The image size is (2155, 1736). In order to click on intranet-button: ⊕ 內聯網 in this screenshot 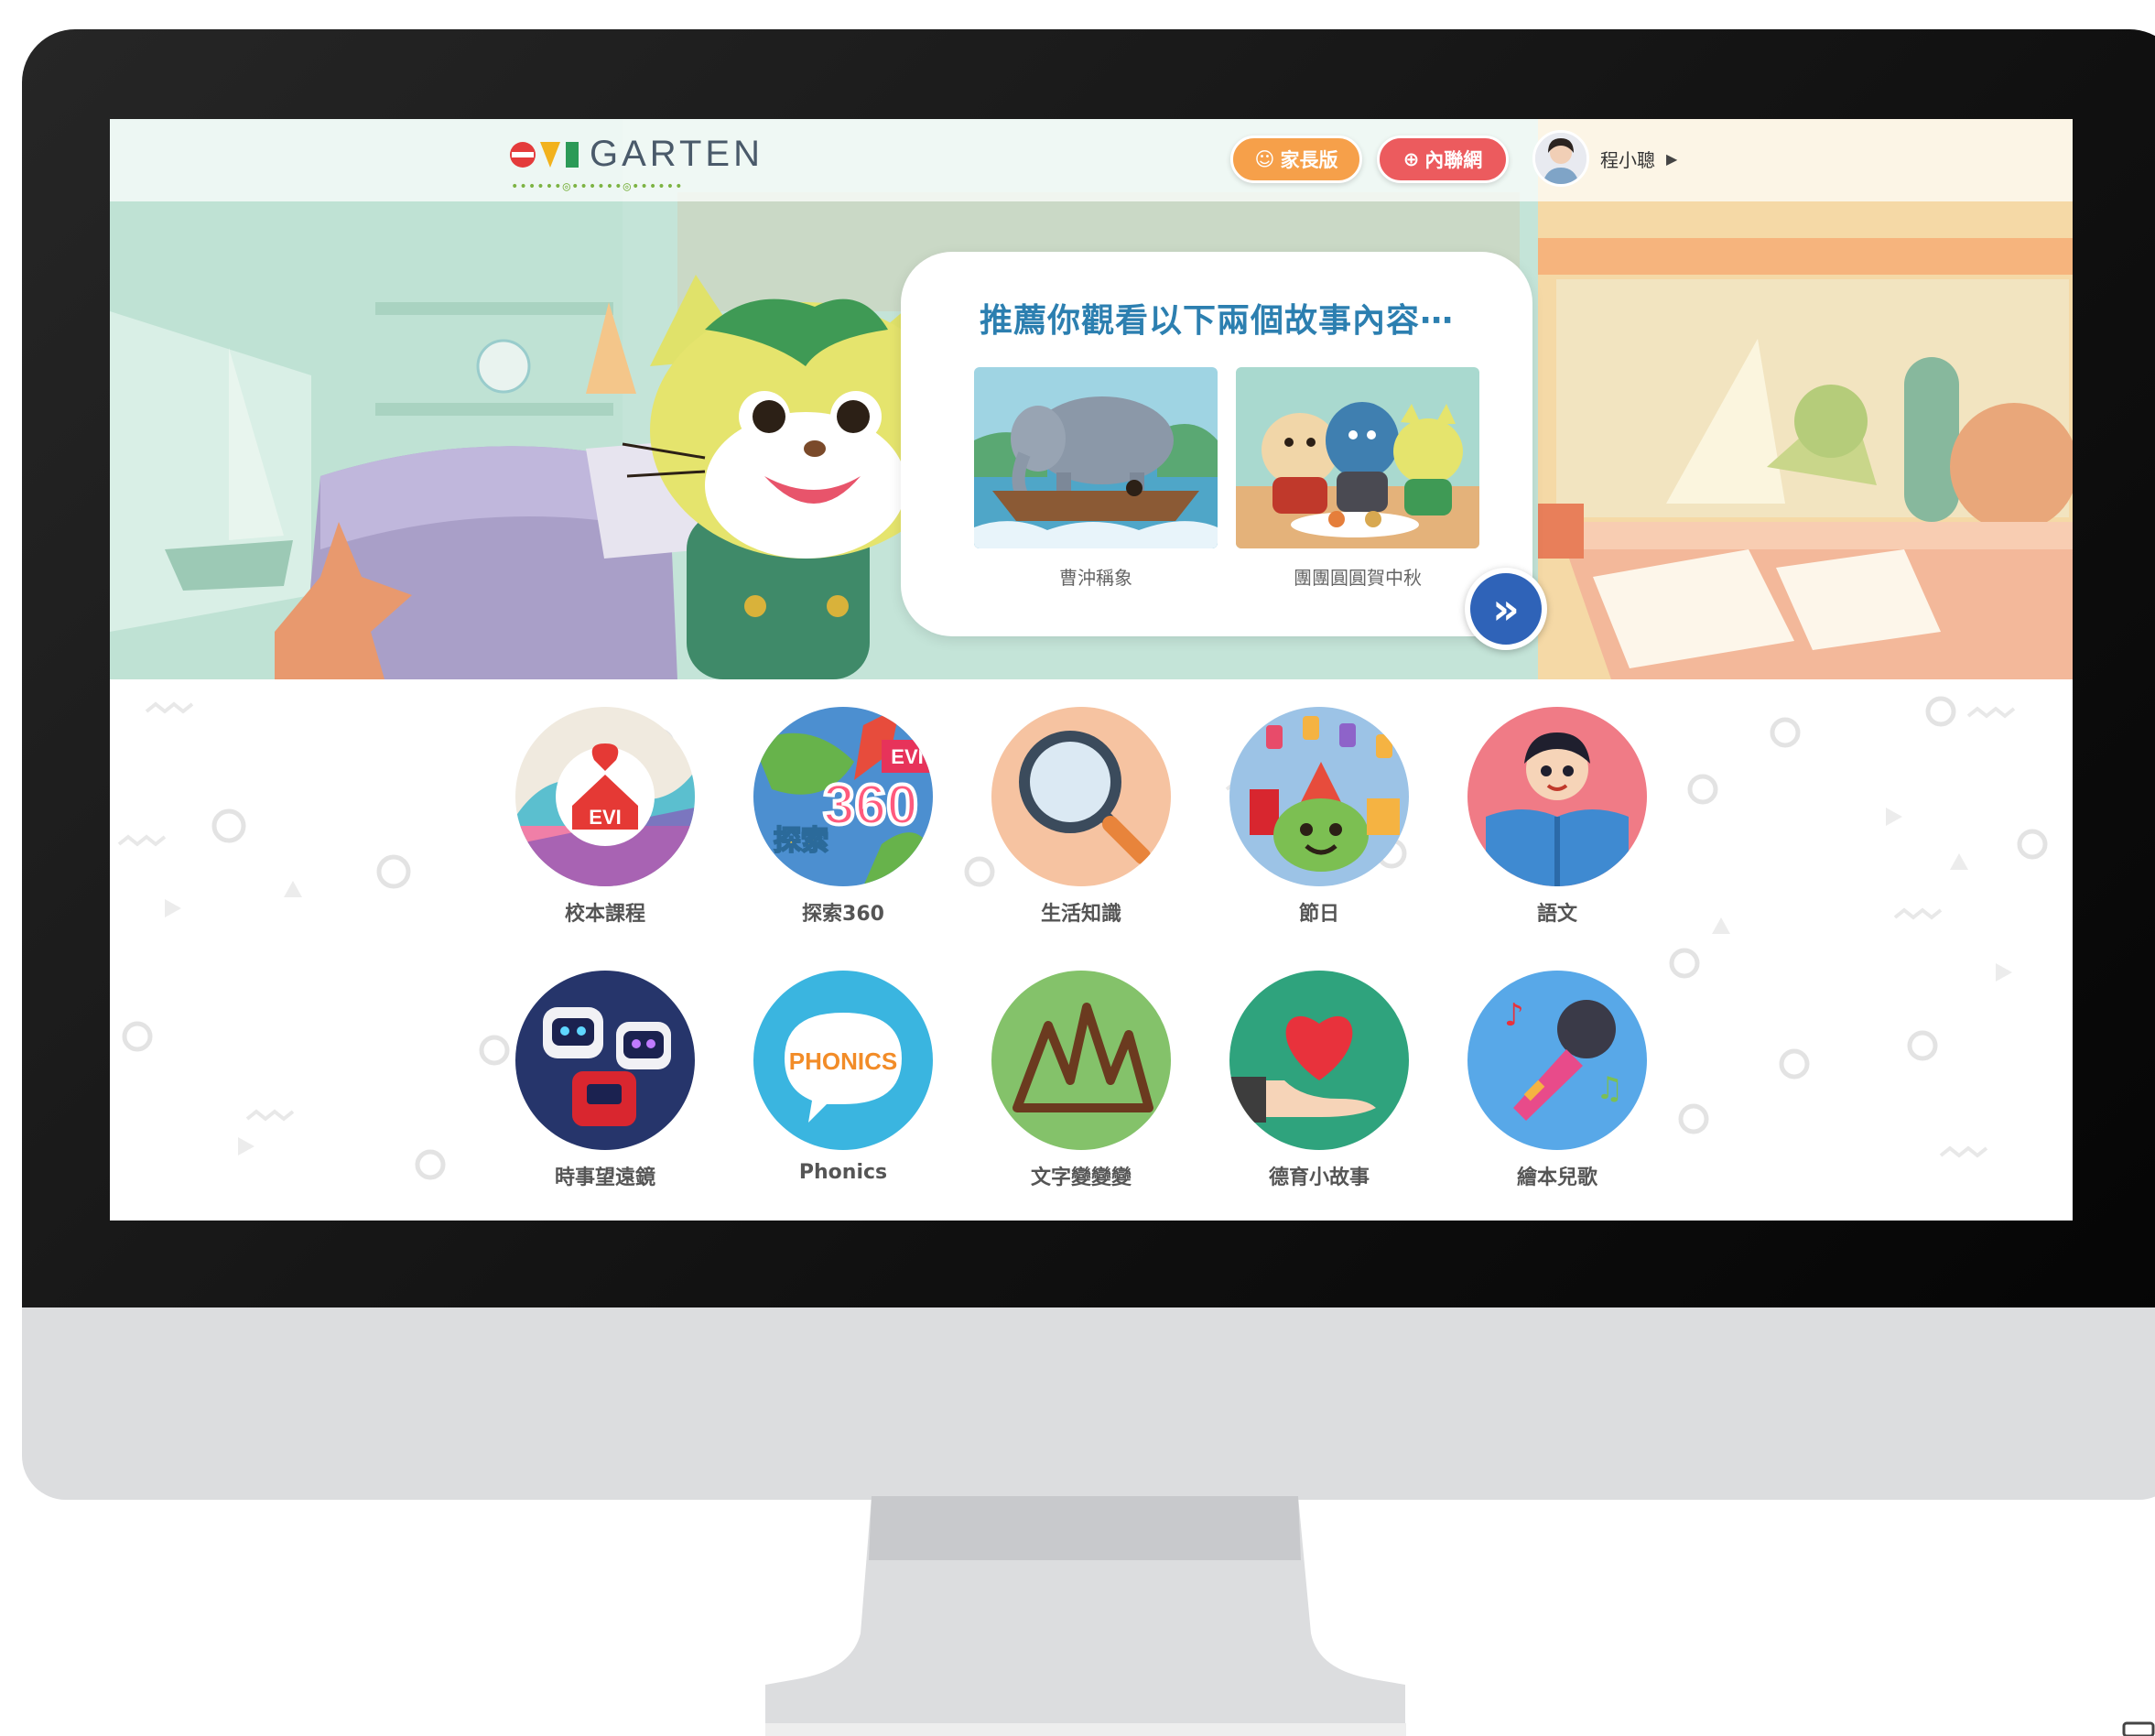, I will do `click(1443, 159)`.